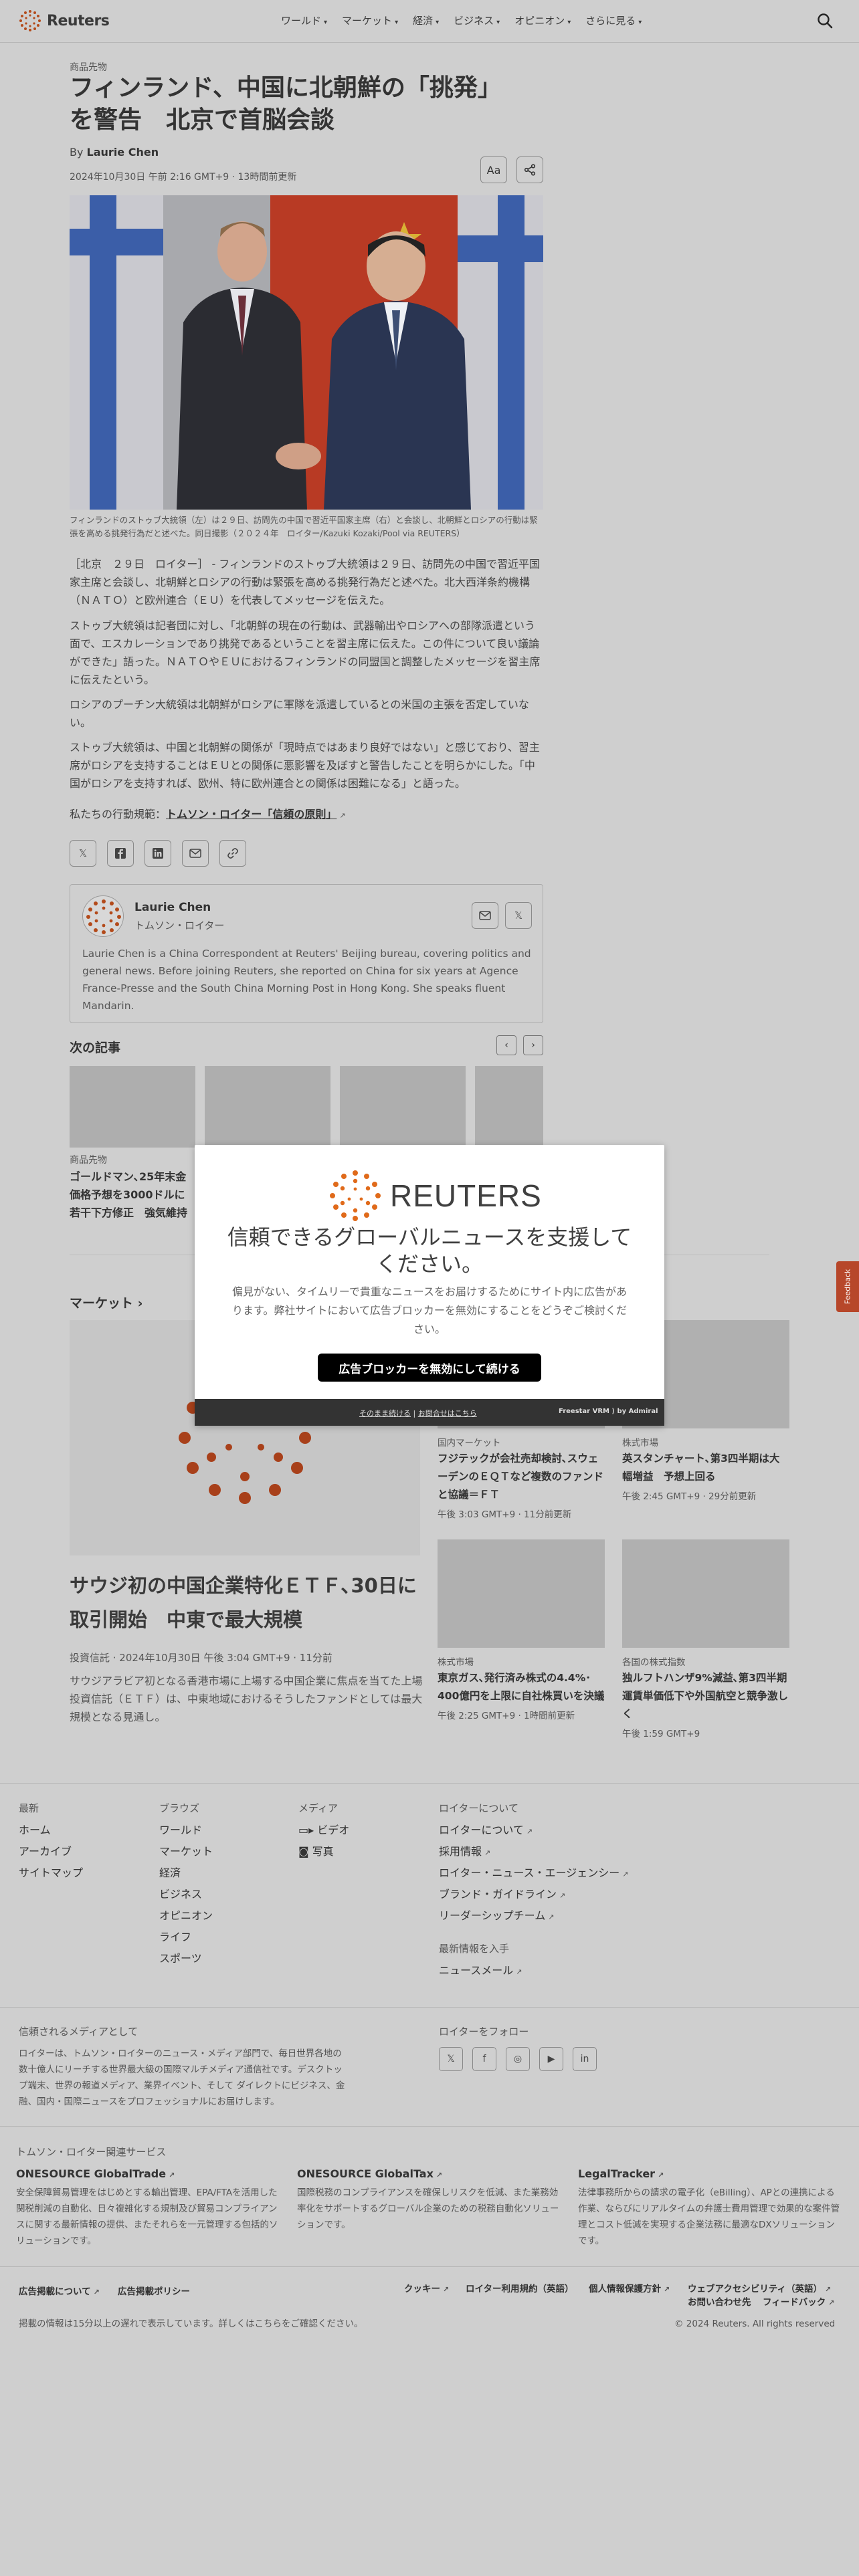 The image size is (859, 2576). I want to click on author-avatar, so click(103, 916).